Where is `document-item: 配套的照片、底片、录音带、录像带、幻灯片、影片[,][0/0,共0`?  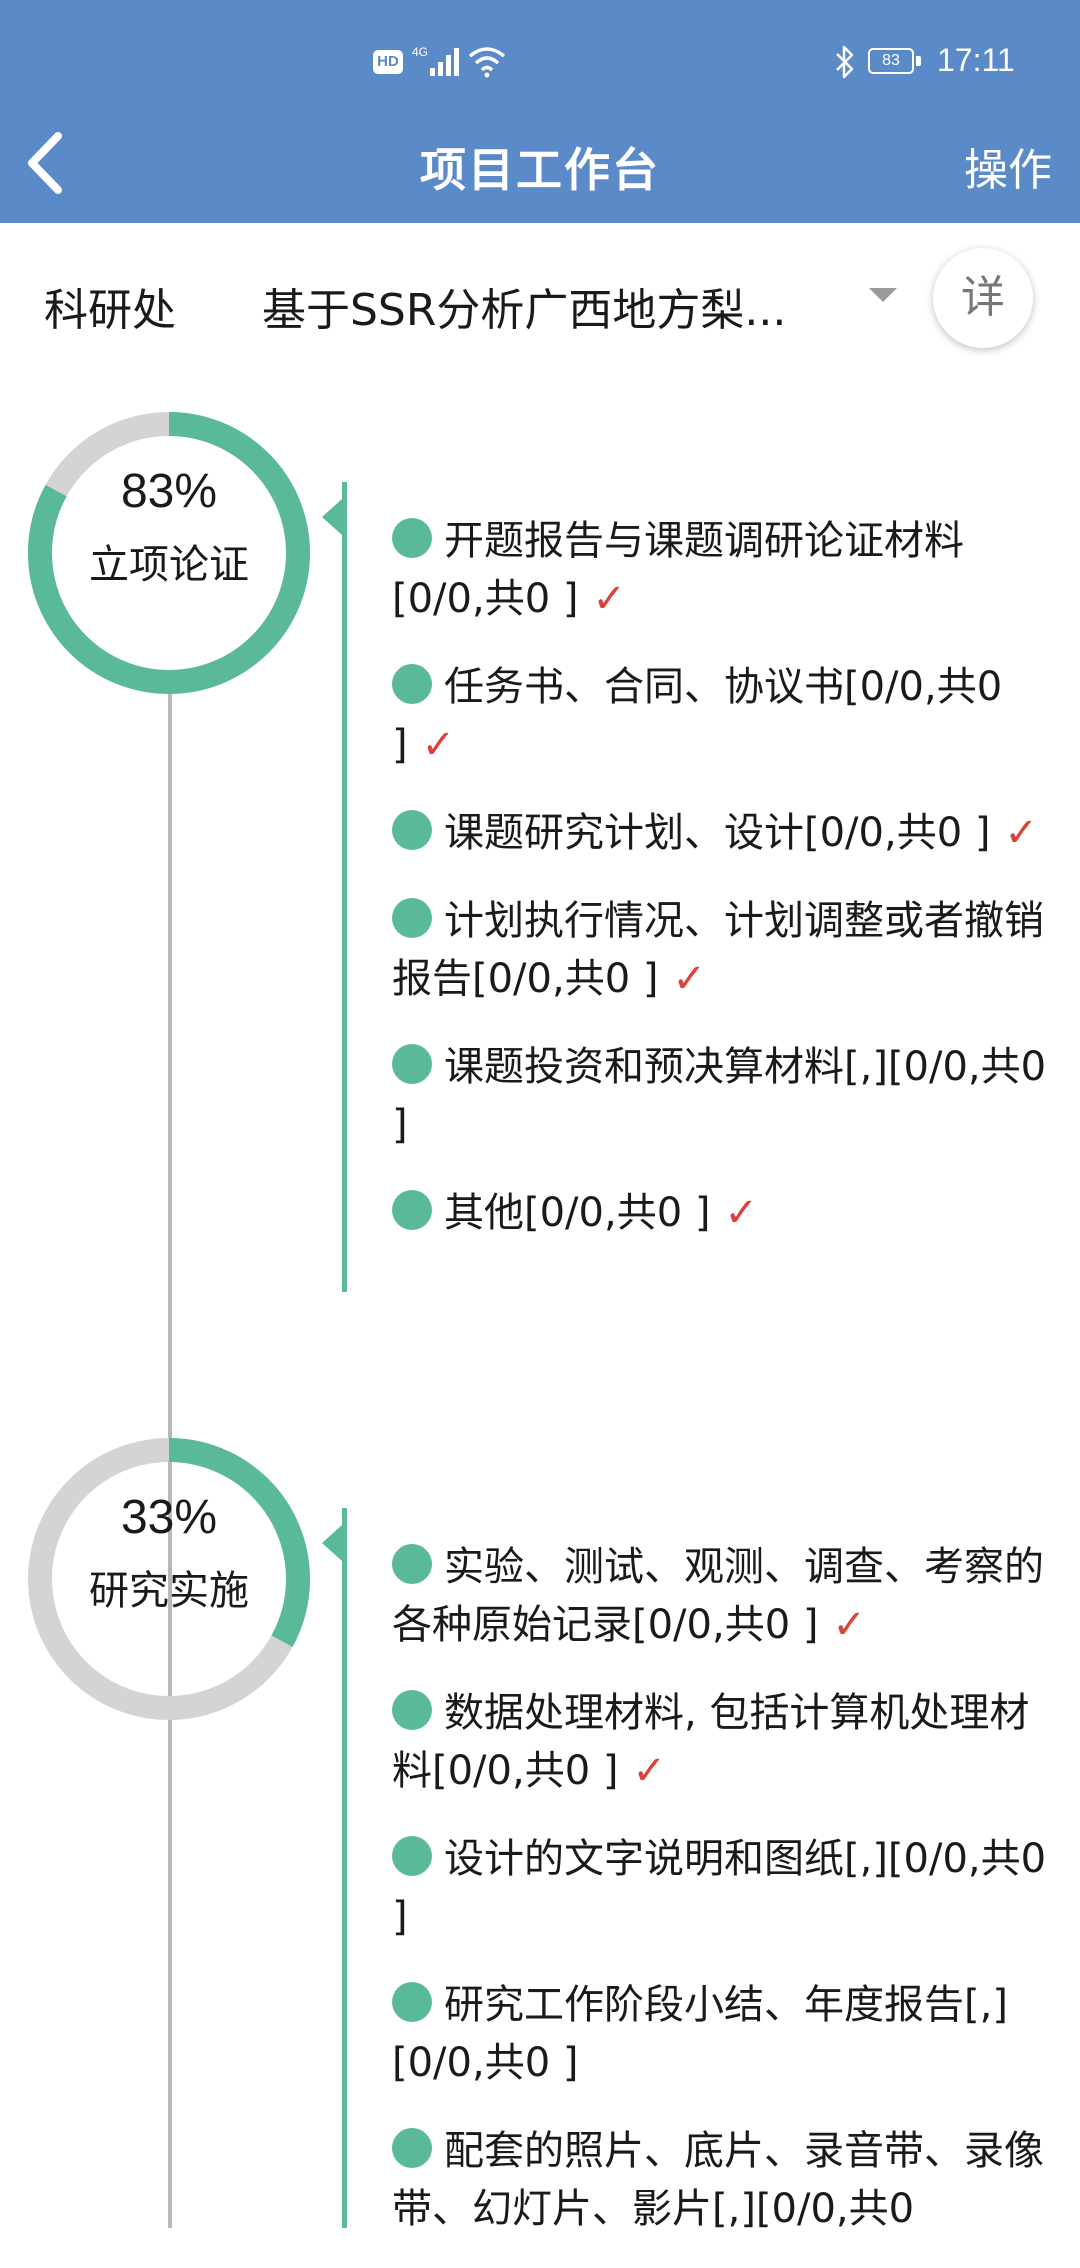 document-item: 配套的照片、底片、录音带、录像带、幻灯片、影片[,][0/0,共0 is located at coordinates (722, 2180).